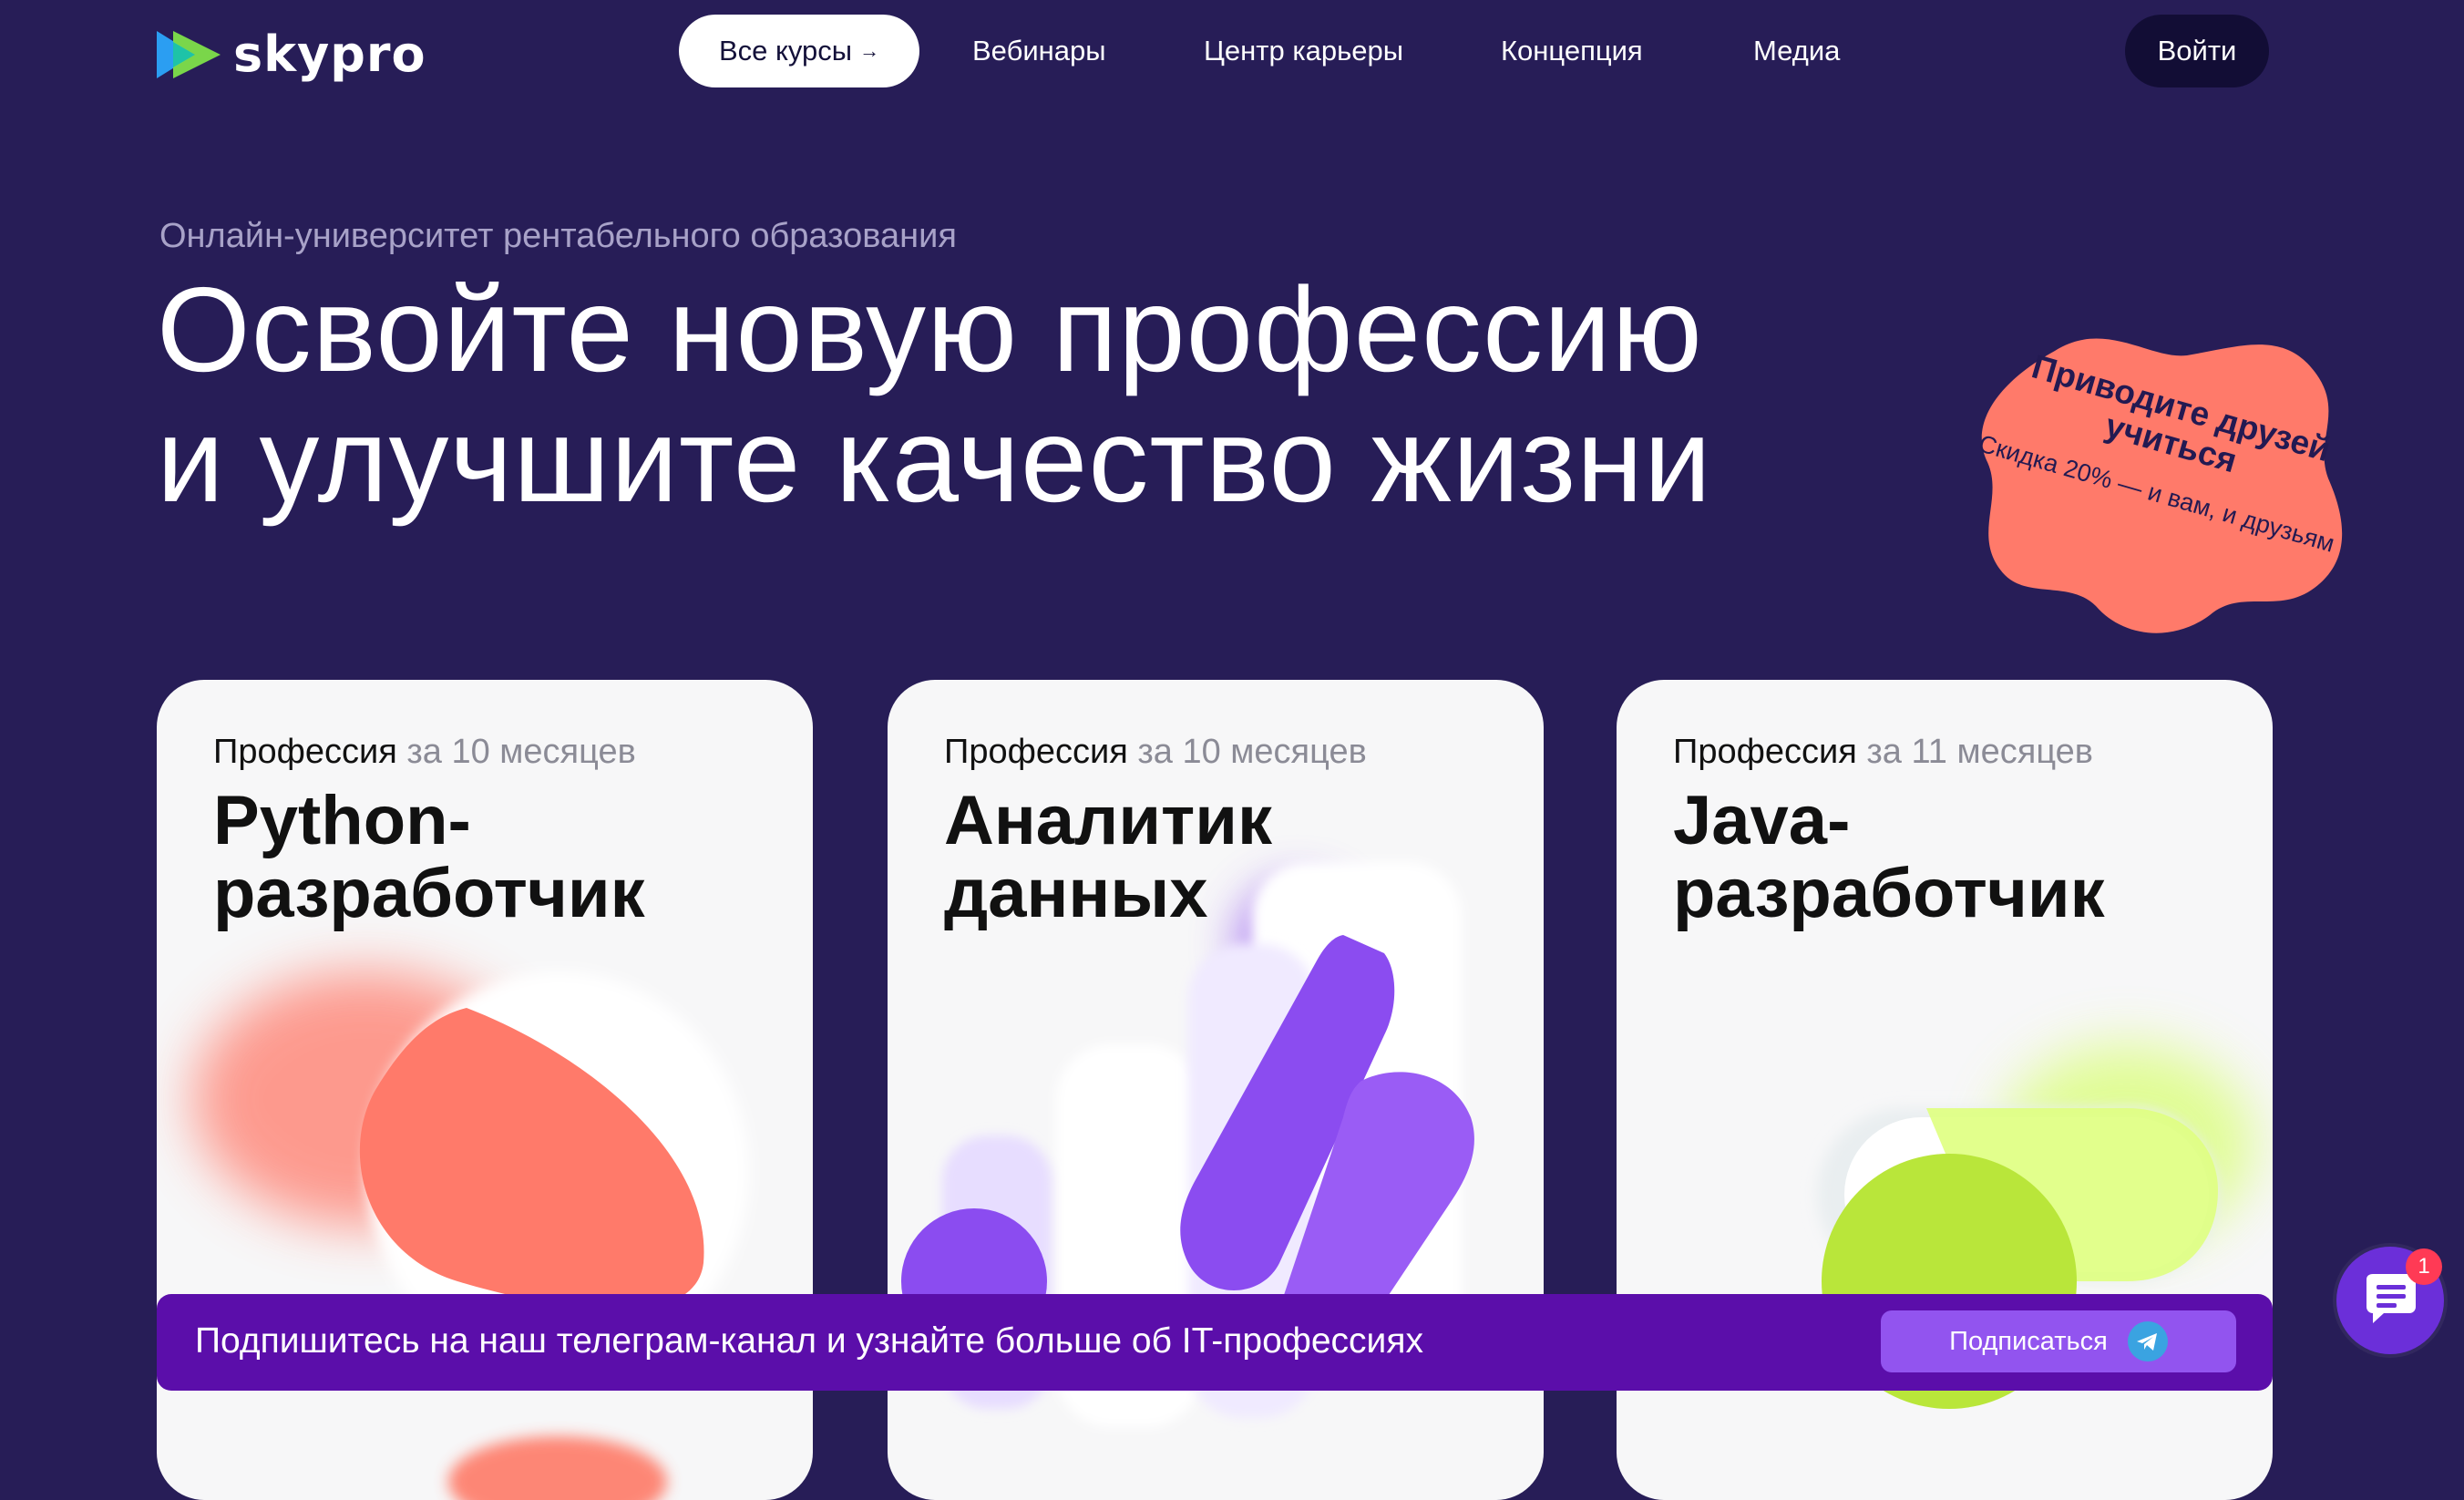 This screenshot has height=1500, width=2464. I want to click on all-courses-label: Все курсы, so click(785, 51).